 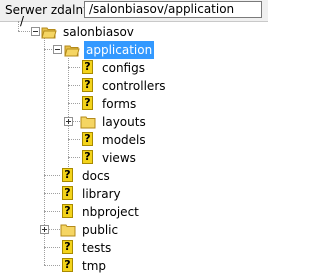 What do you see at coordinates (120, 266) in the screenshot?
I see `tree-node-tmp: ? tmp` at bounding box center [120, 266].